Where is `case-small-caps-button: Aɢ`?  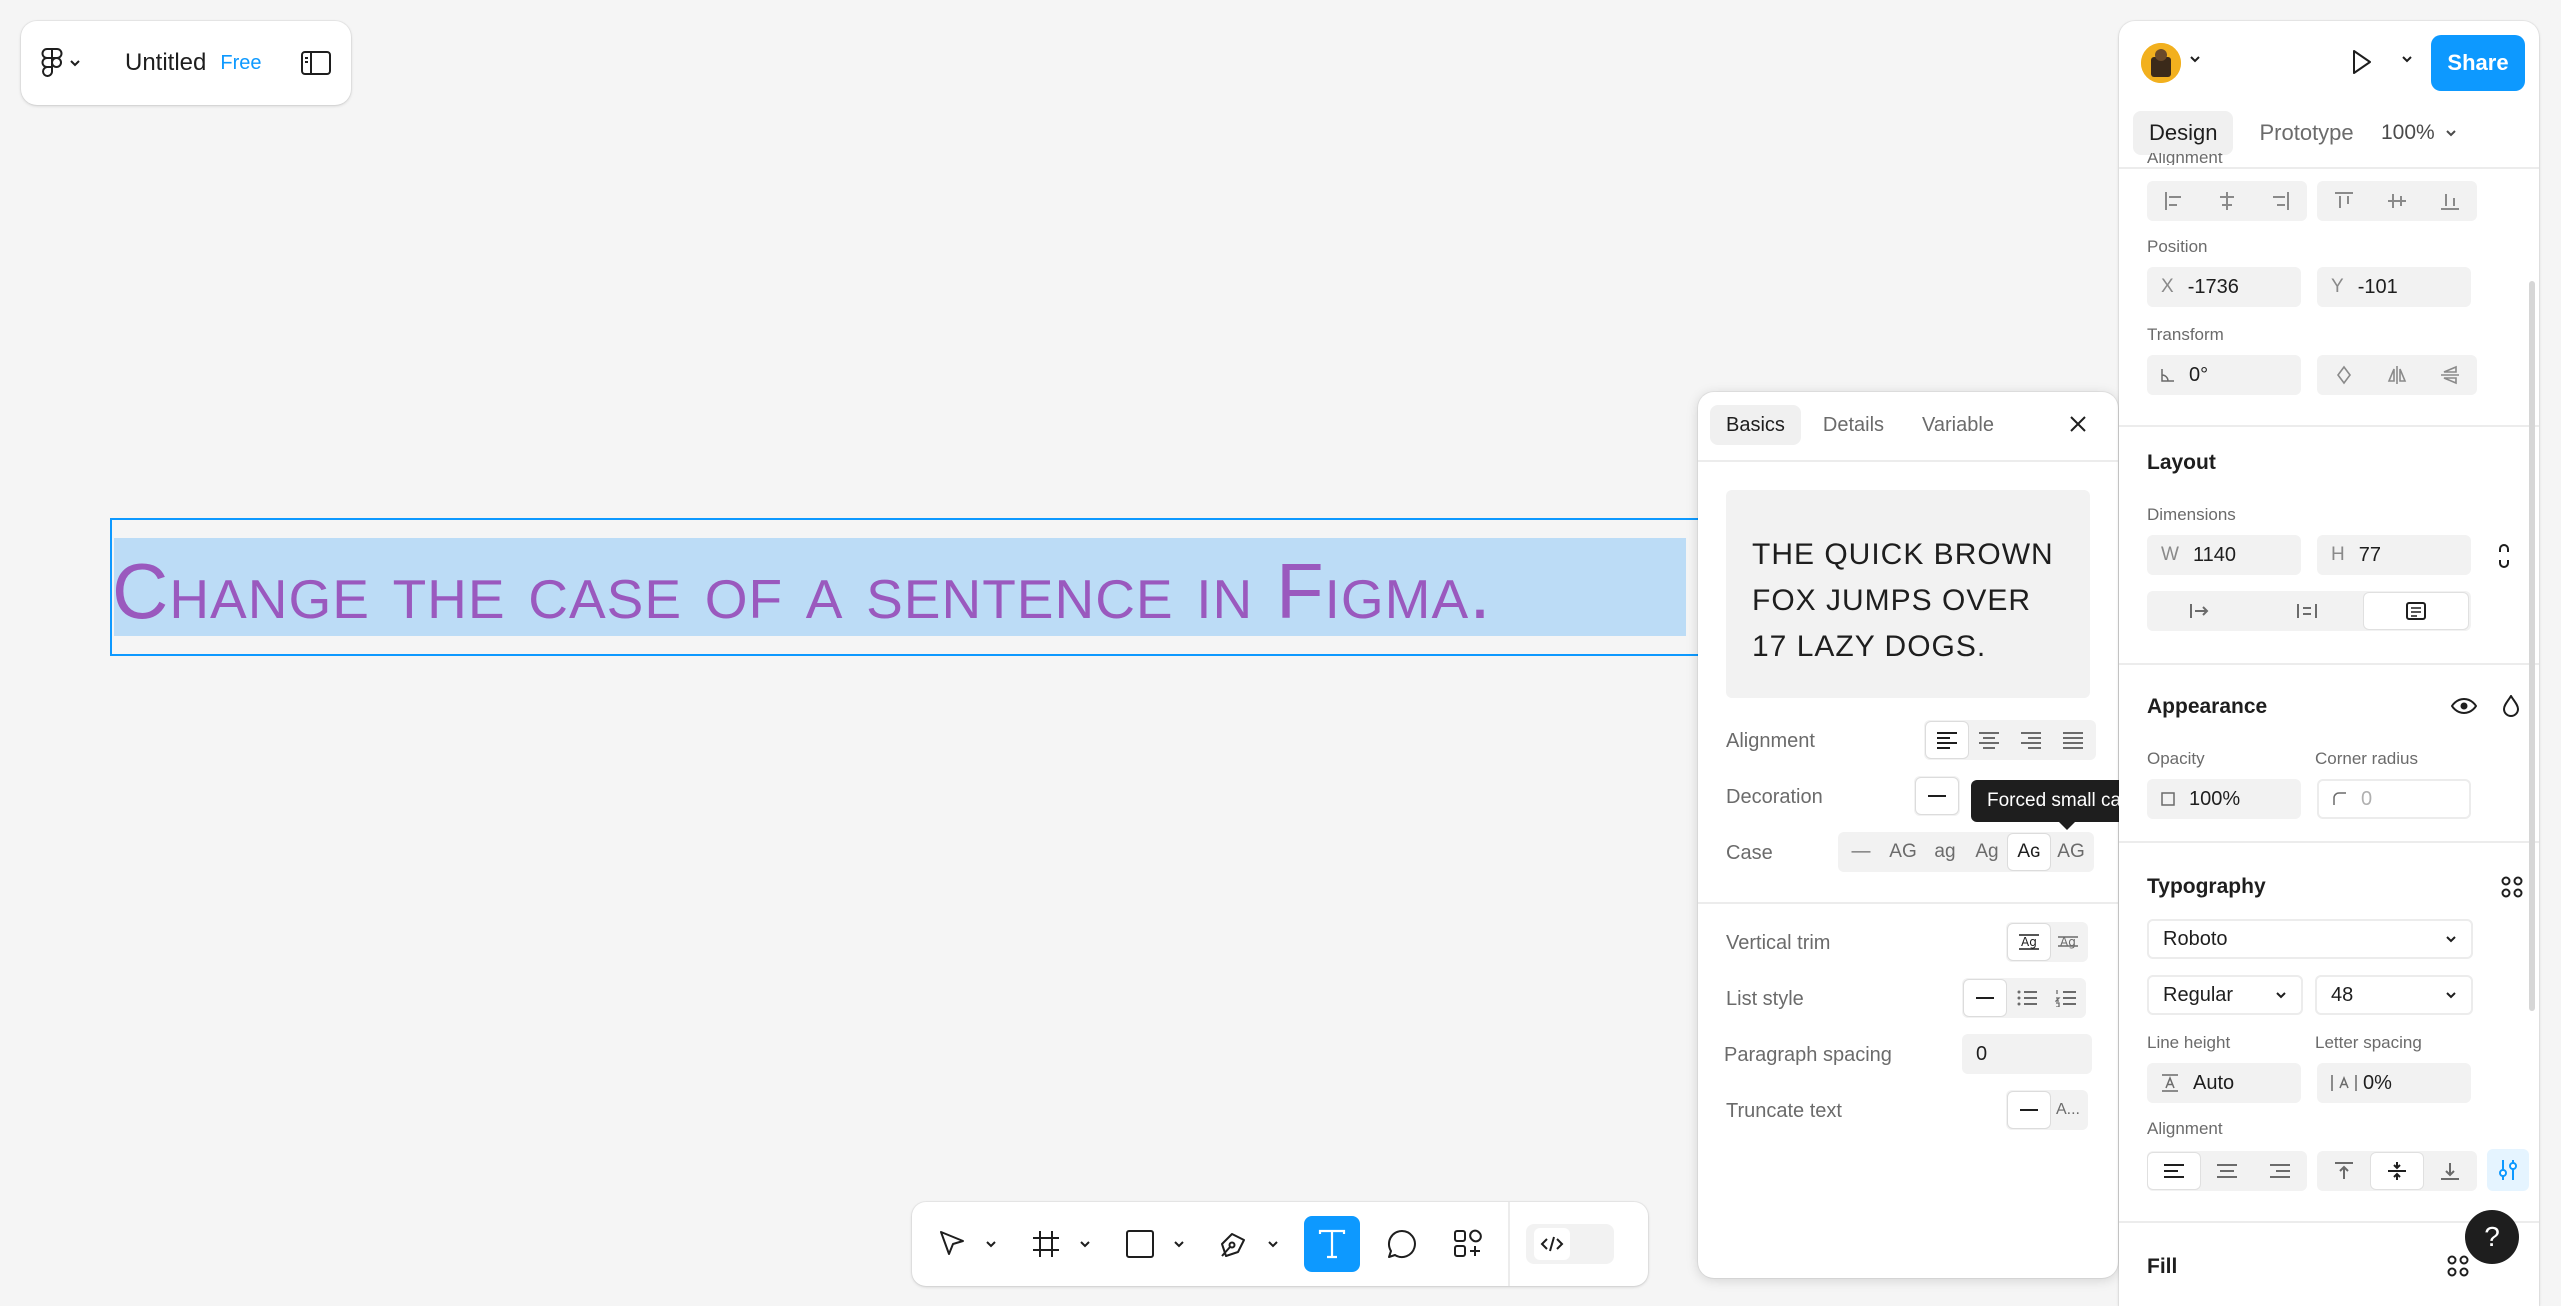
case-small-caps-button: Aɢ is located at coordinates (2029, 852).